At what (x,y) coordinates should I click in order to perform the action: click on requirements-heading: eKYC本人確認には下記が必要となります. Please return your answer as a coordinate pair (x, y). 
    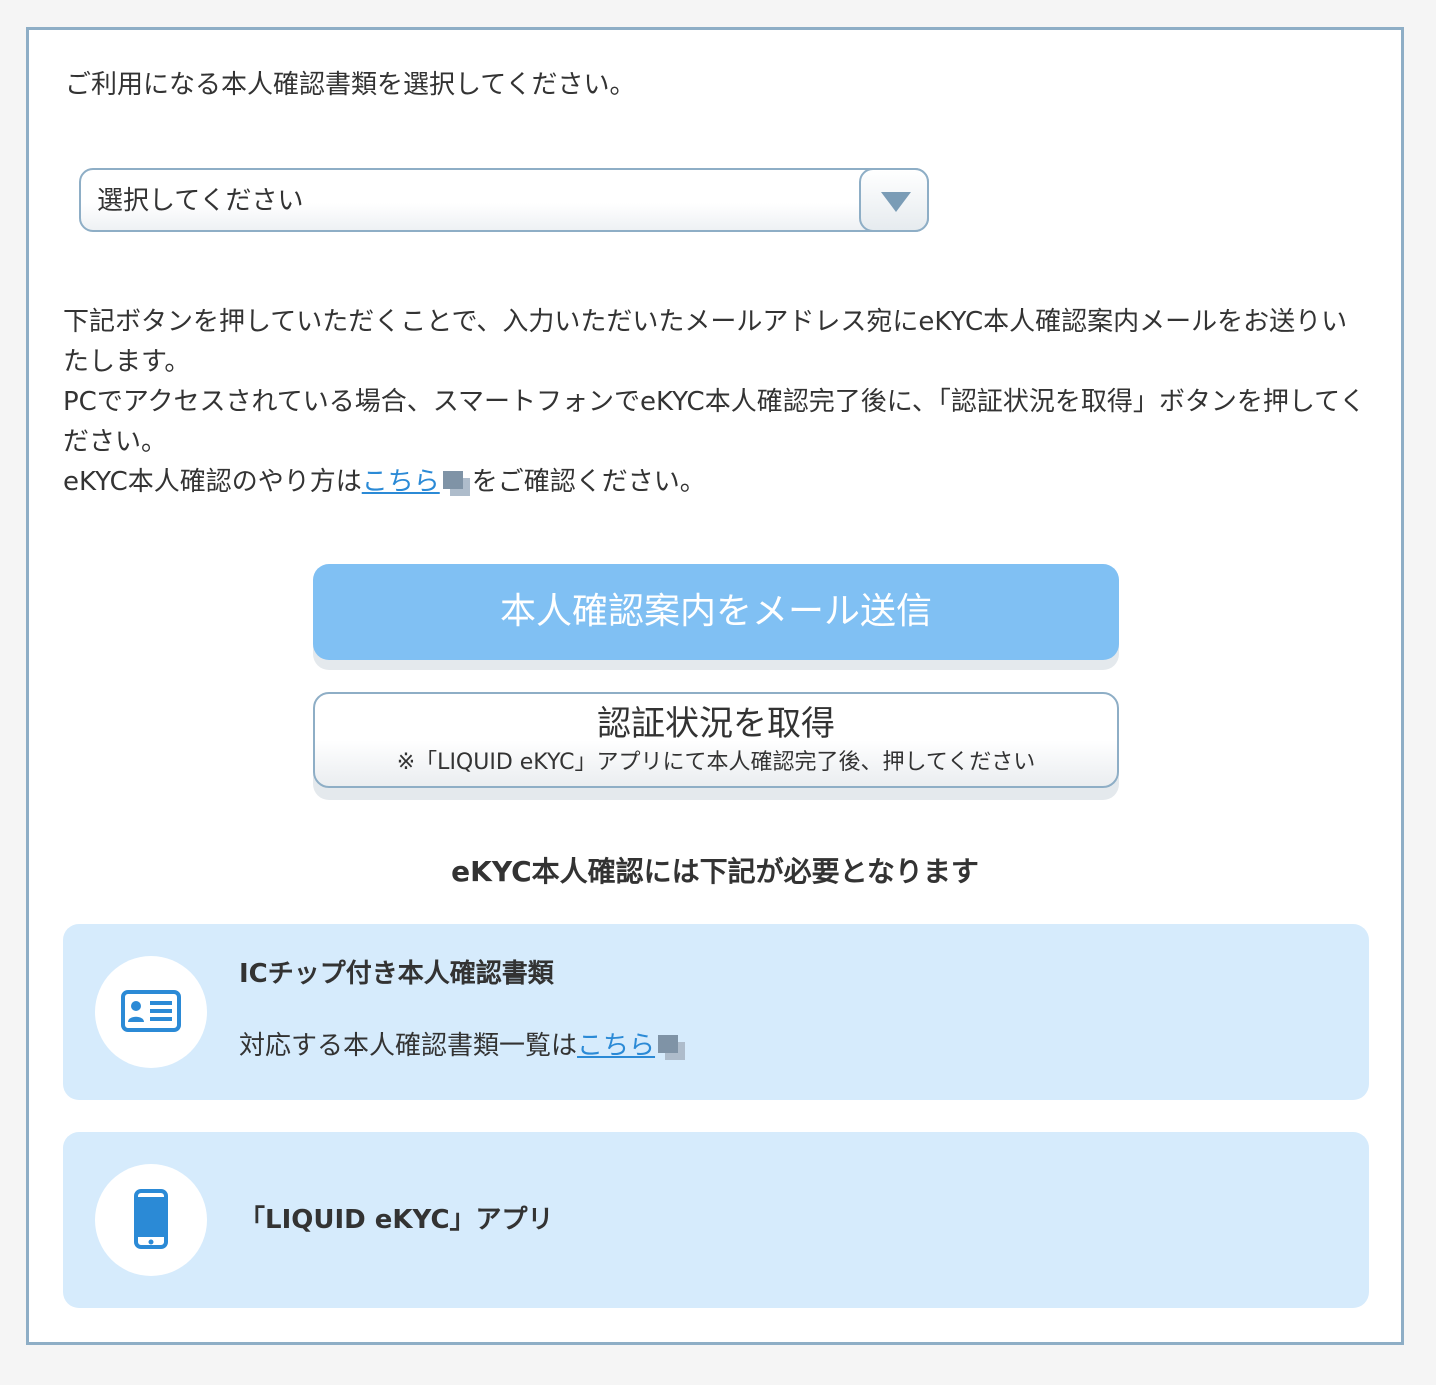
    Looking at the image, I should click on (715, 871).